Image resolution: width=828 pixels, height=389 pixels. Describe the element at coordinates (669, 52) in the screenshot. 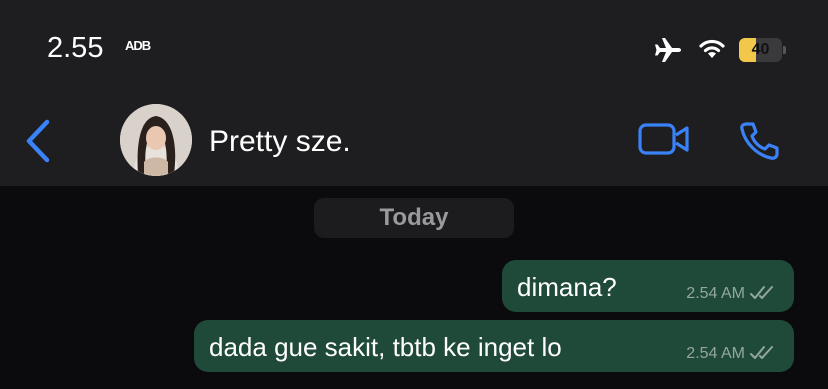

I see `airplane-icon` at that location.